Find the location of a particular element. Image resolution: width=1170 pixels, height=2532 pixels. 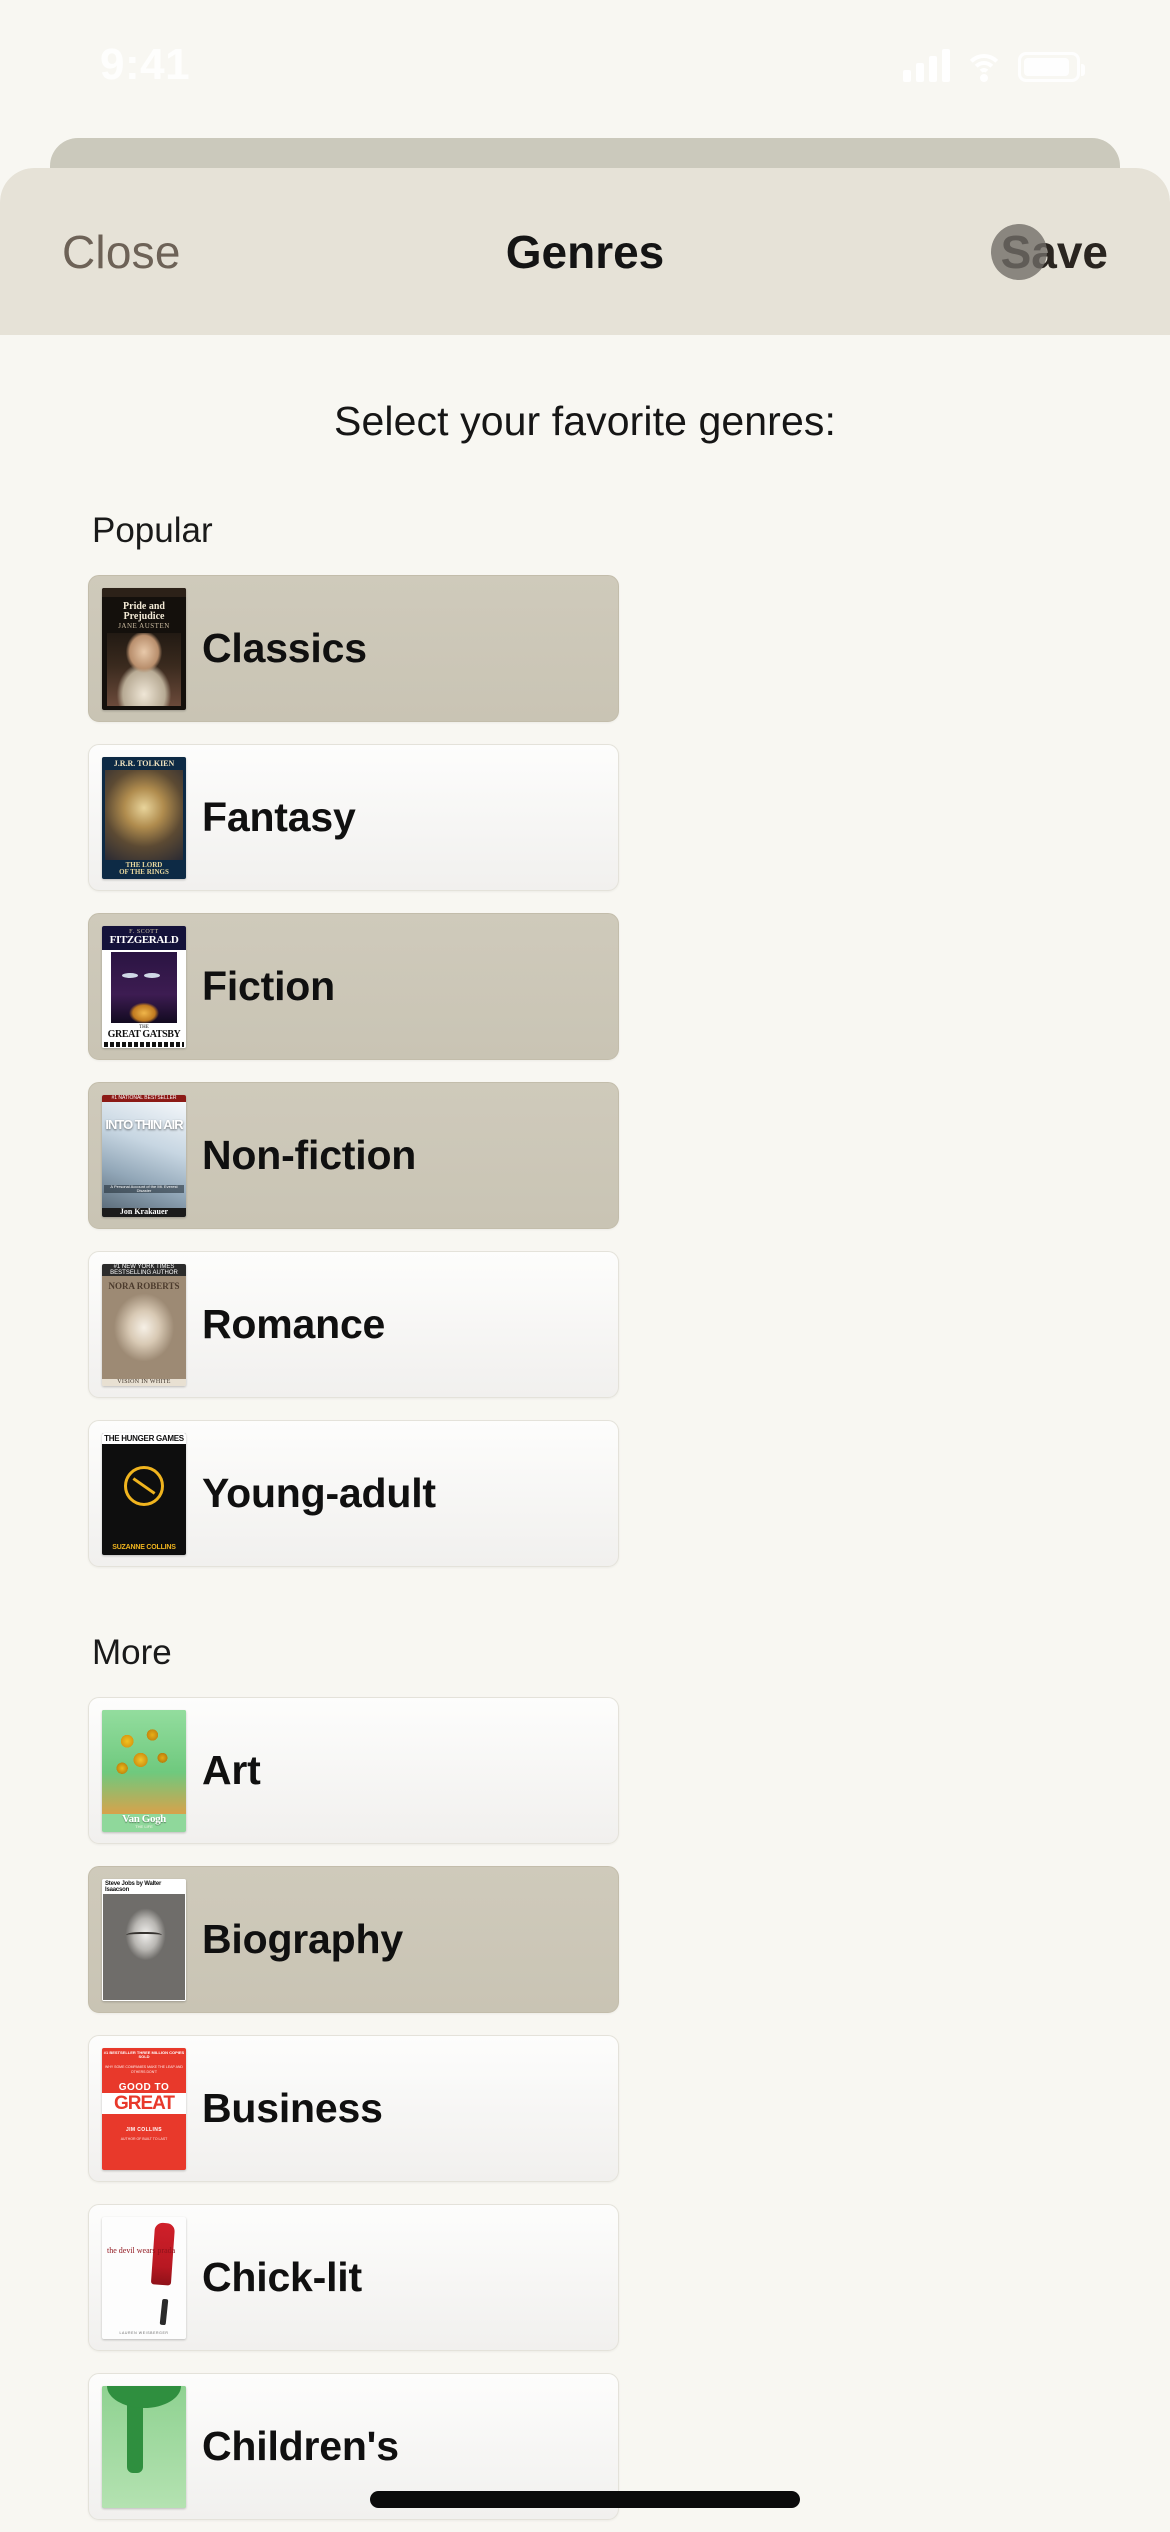

the-devil-wears-prada-cover: the devil wears prada LAUREN WEISBERGER is located at coordinates (144, 2277).